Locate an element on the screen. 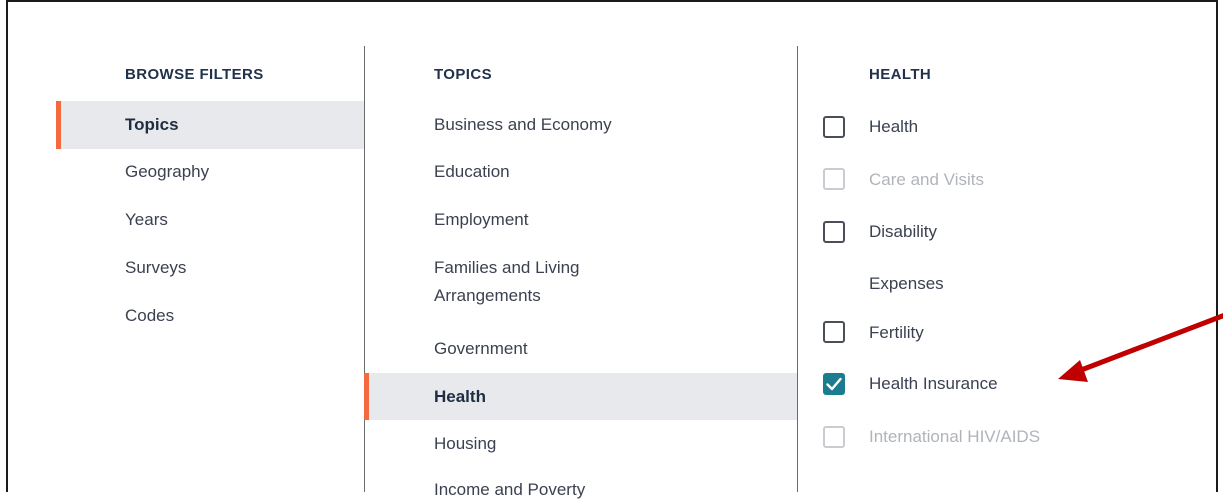 The height and width of the screenshot is (502, 1223). checkmark-icon is located at coordinates (834, 384).